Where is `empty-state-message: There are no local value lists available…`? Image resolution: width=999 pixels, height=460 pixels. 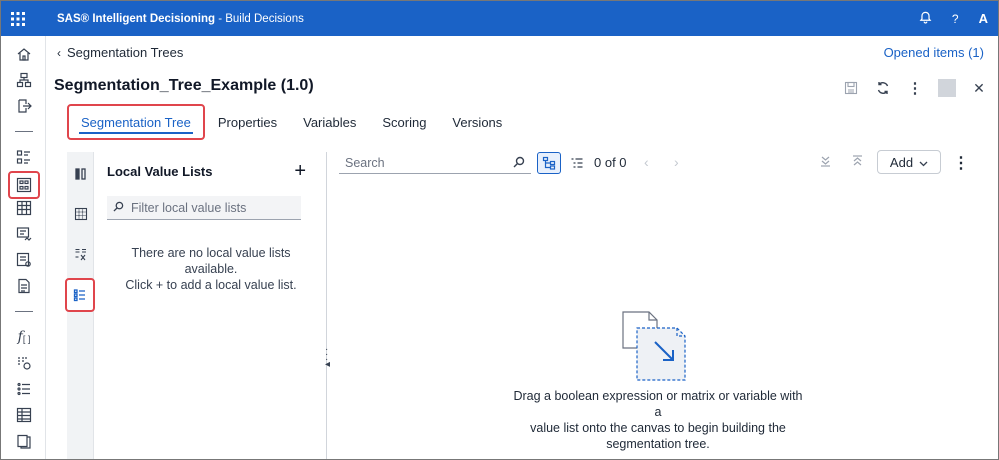
empty-state-message: There are no local value lists available… is located at coordinates (211, 269).